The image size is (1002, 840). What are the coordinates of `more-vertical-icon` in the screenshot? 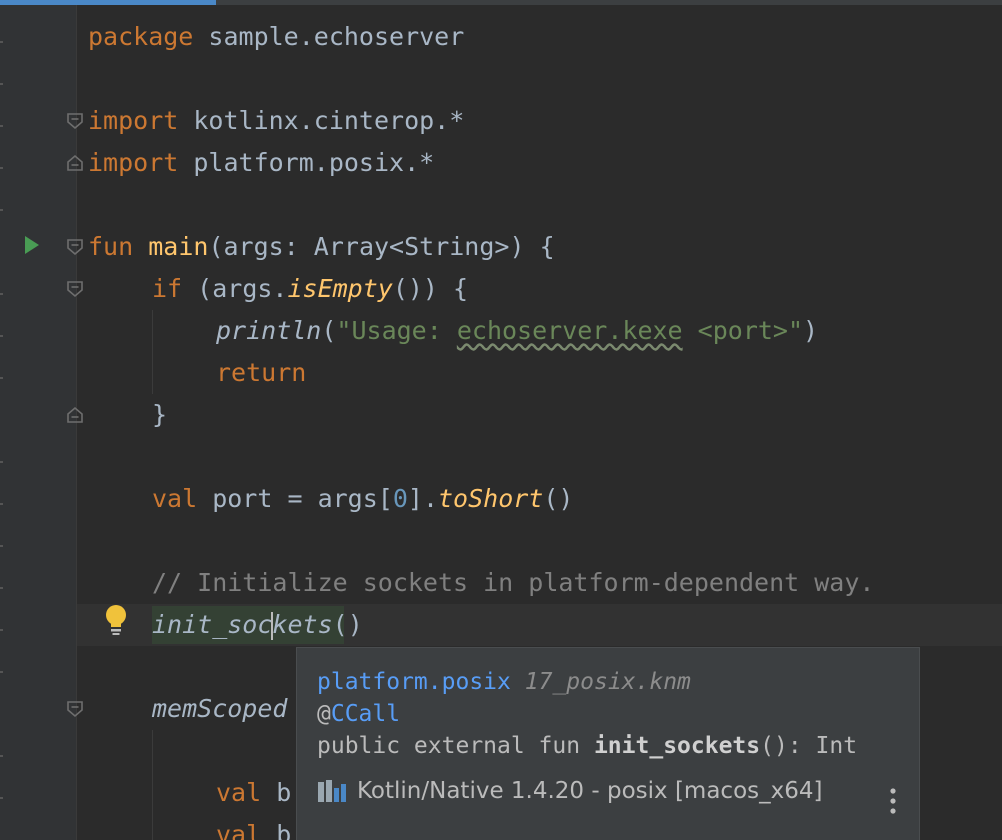 It's located at (893, 801).